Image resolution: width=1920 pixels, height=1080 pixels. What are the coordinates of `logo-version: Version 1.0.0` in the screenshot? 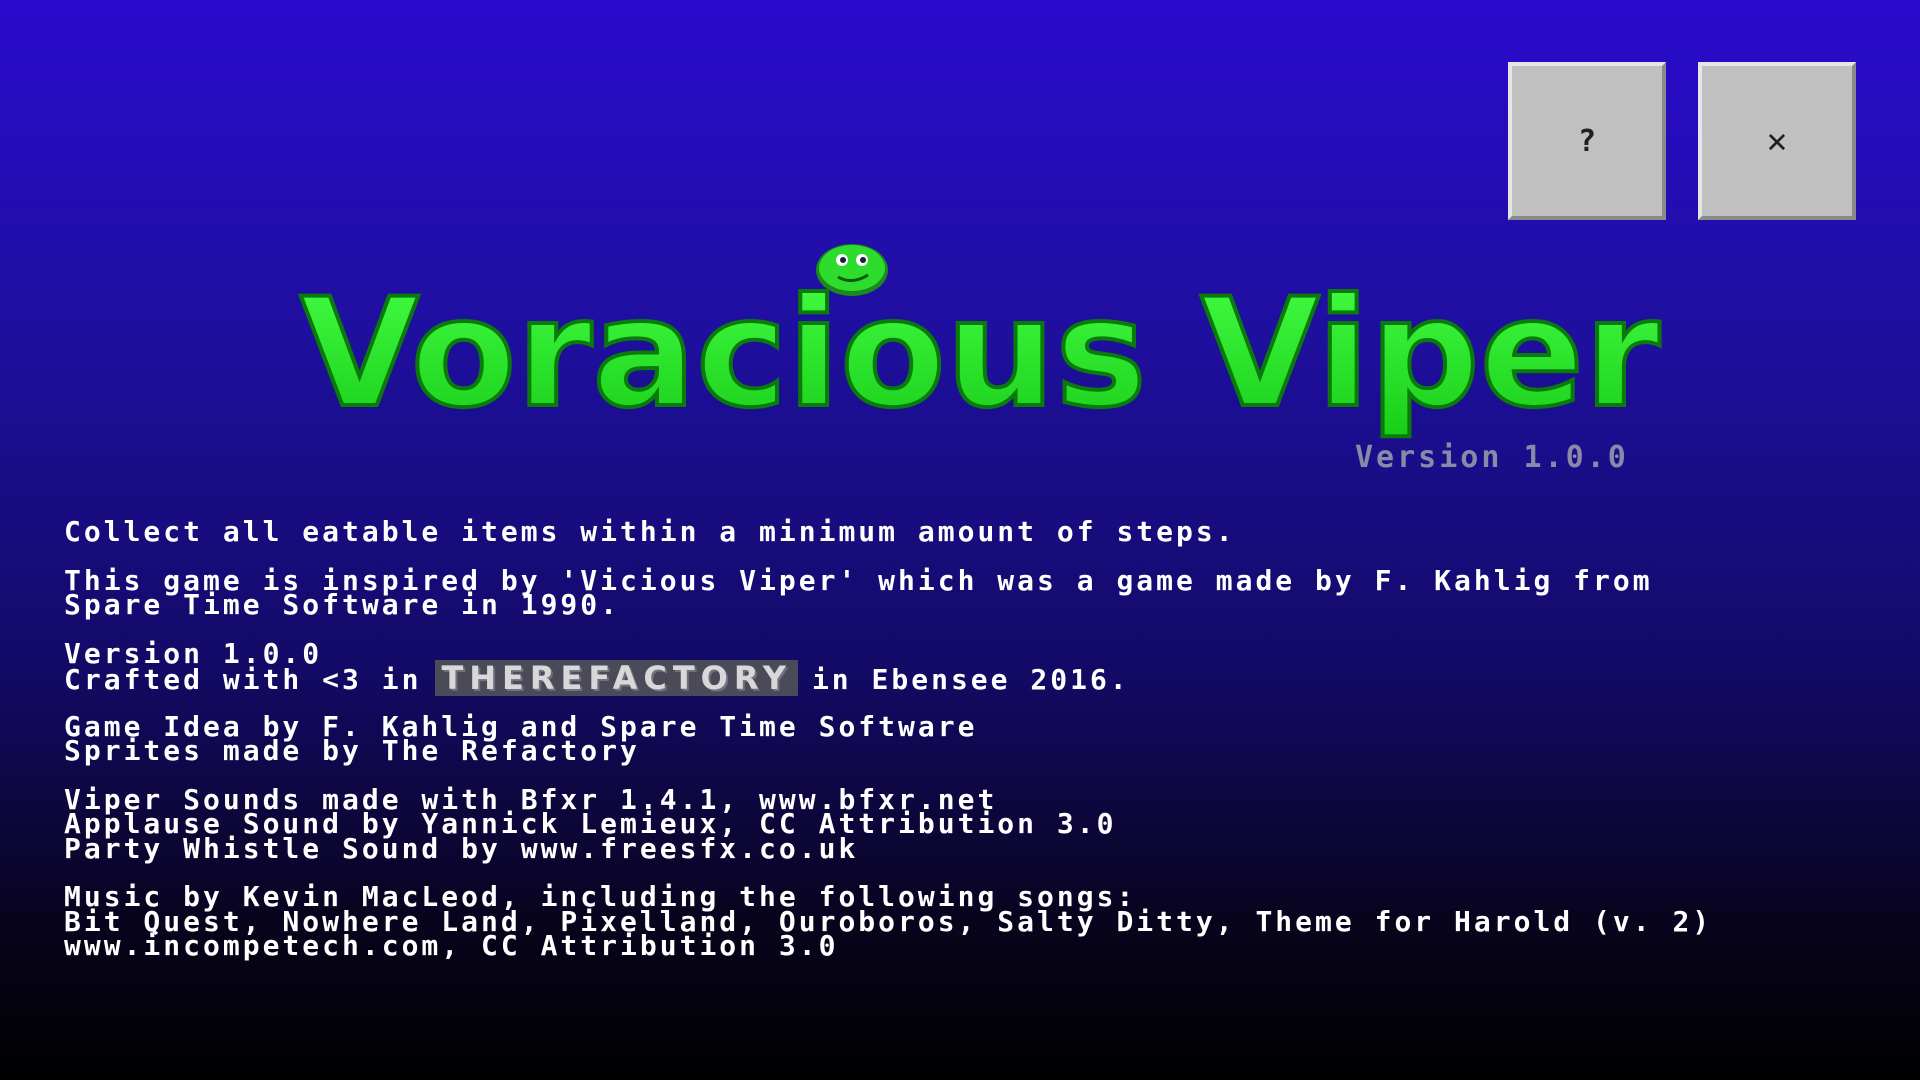 It's located at (1492, 457).